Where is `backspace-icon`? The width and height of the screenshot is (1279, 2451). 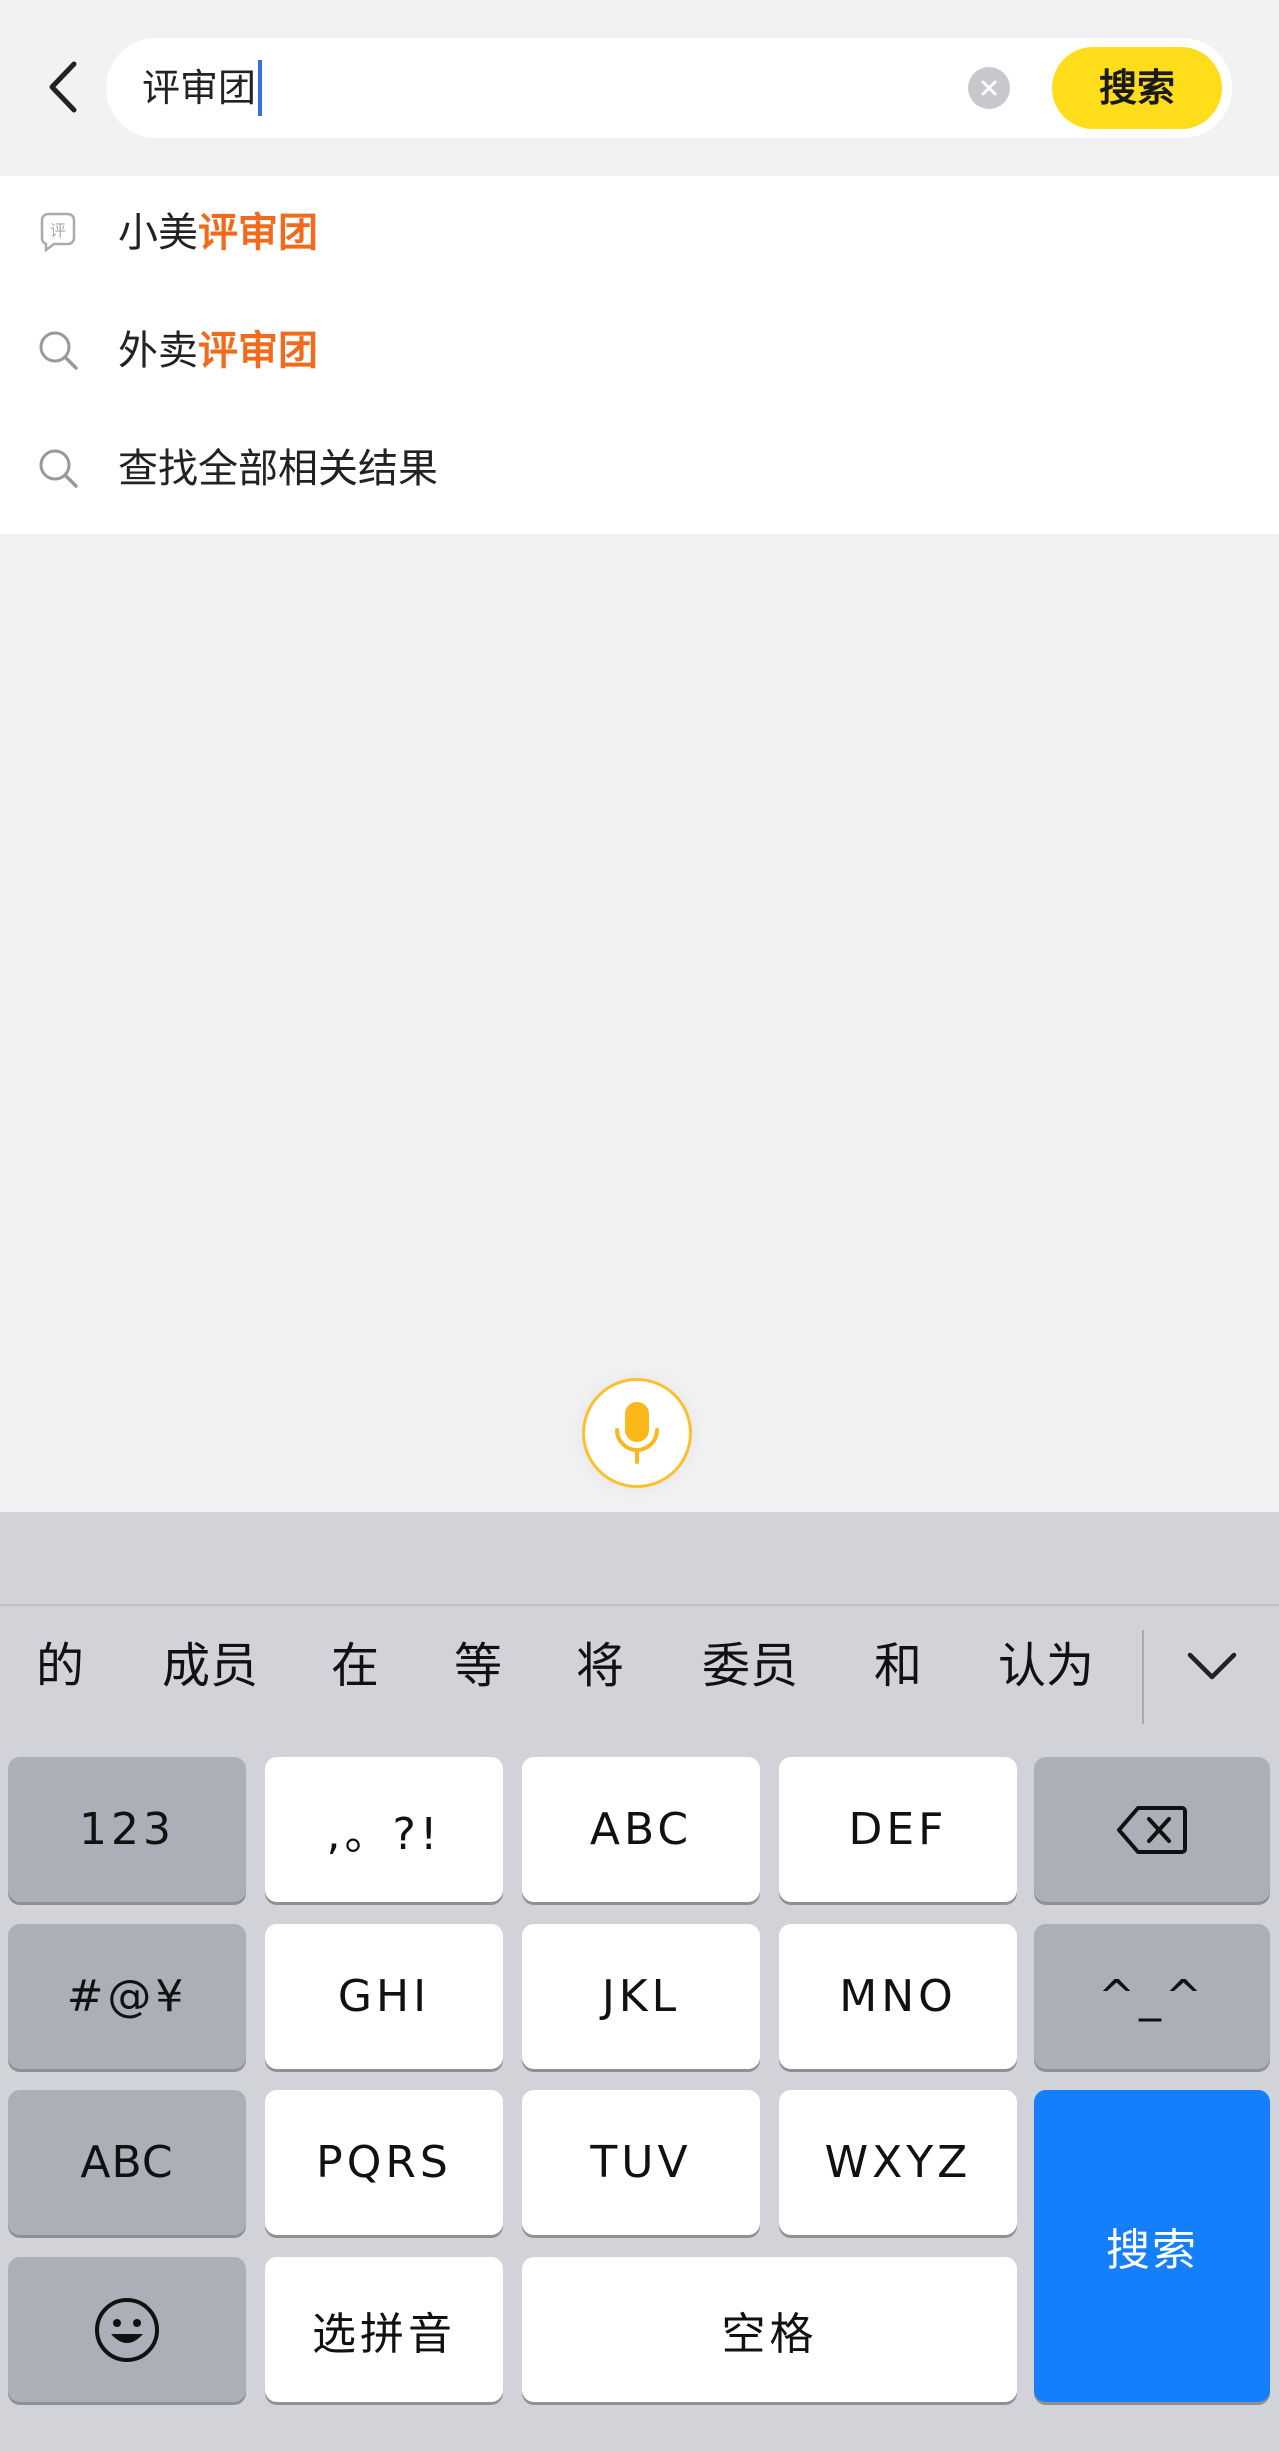
backspace-icon is located at coordinates (1152, 1829).